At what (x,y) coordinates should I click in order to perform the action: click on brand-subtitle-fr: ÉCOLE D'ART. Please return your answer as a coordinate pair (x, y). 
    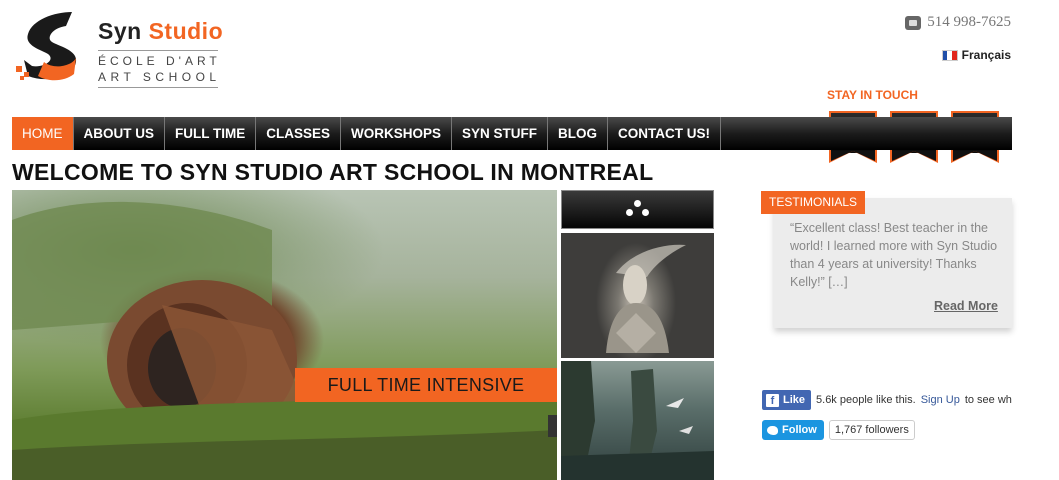
    Looking at the image, I should click on (159, 61).